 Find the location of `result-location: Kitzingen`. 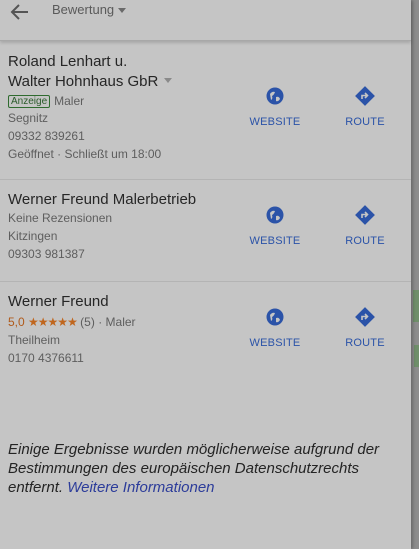

result-location: Kitzingen is located at coordinates (33, 236).